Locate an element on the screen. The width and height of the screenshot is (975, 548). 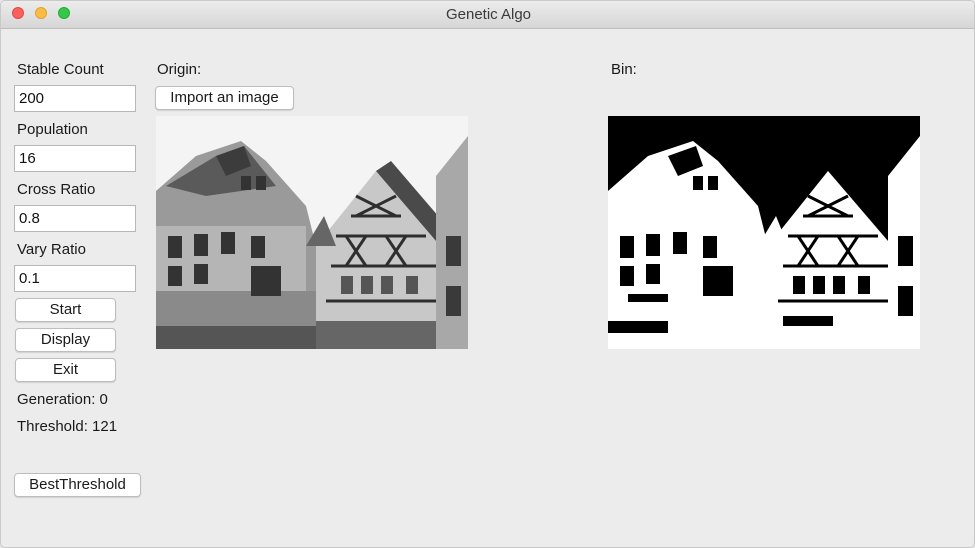
start-button: Start is located at coordinates (65, 310).